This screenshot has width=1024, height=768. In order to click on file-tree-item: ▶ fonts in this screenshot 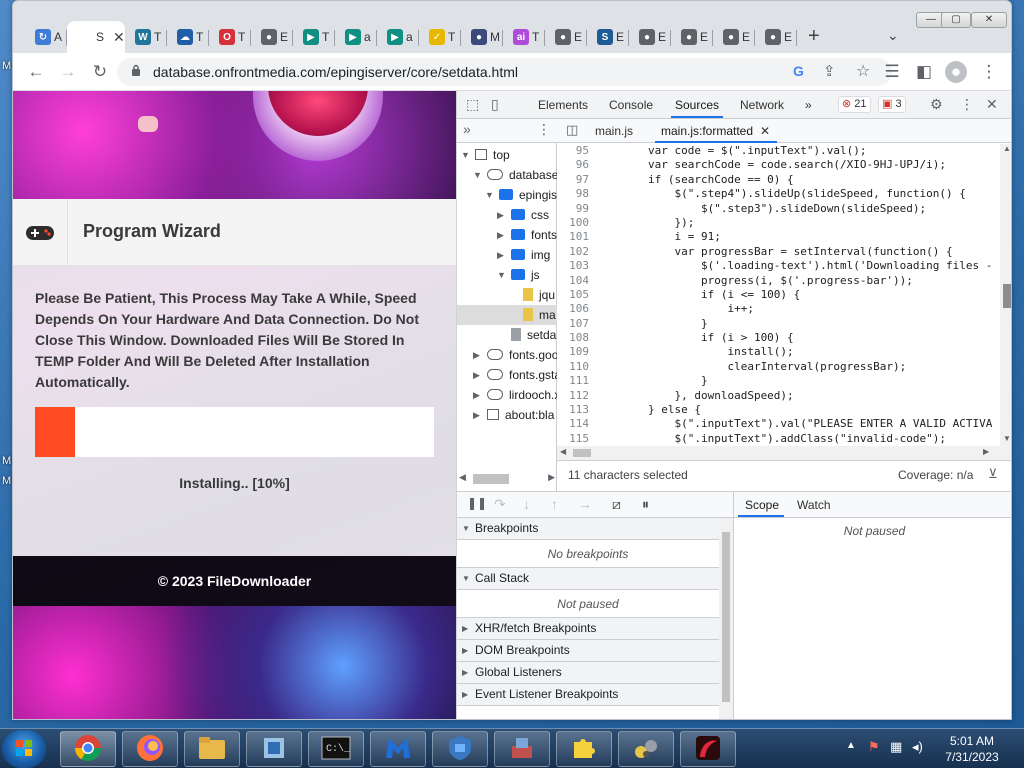, I will do `click(507, 235)`.